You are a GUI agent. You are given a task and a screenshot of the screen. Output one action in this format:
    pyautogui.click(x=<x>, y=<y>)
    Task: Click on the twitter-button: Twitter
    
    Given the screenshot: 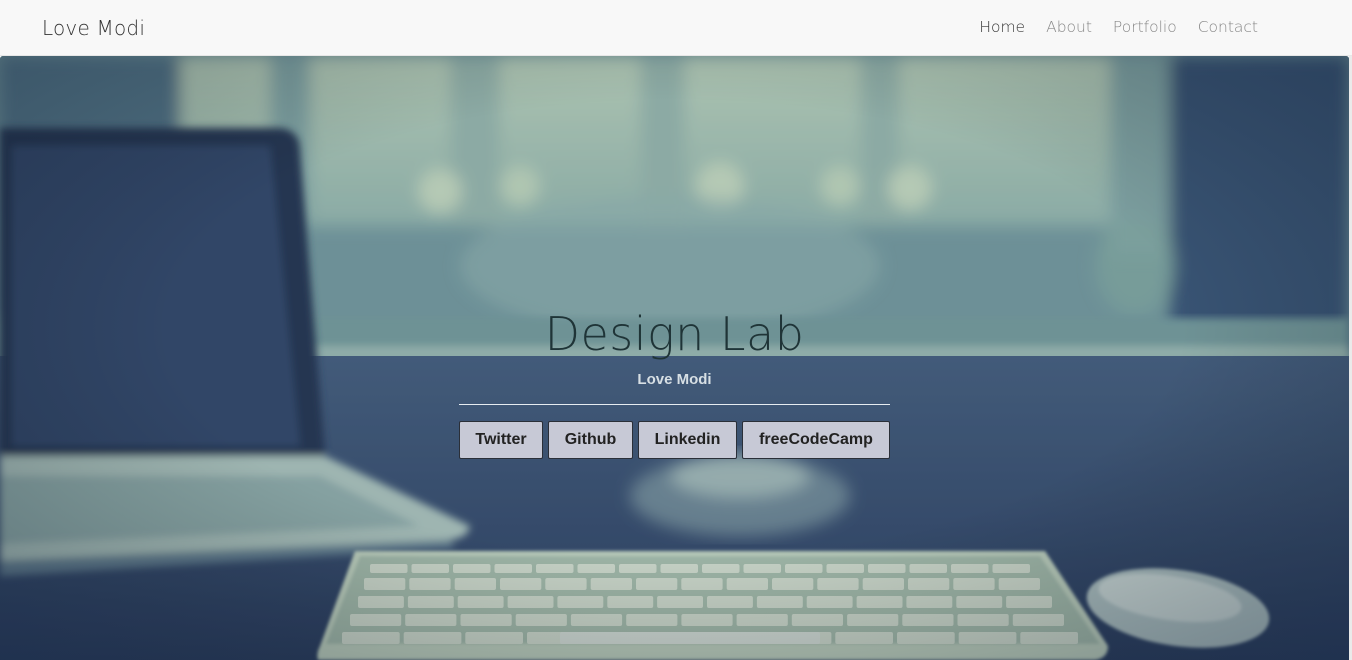 What is the action you would take?
    pyautogui.click(x=501, y=440)
    